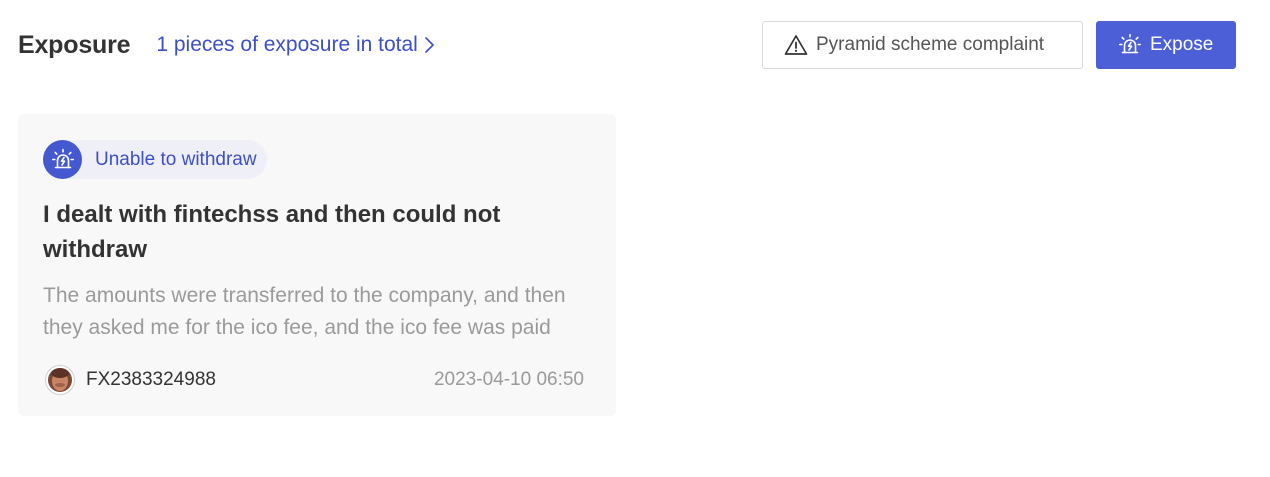 The image size is (1270, 477). Describe the element at coordinates (151, 379) in the screenshot. I see `username: FX2383324988` at that location.